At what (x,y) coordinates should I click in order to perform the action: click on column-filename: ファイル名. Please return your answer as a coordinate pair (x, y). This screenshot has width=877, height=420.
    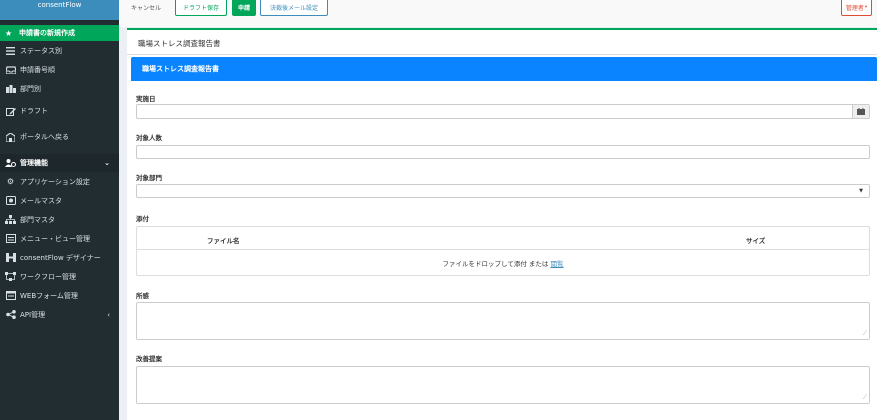
    Looking at the image, I should click on (223, 241).